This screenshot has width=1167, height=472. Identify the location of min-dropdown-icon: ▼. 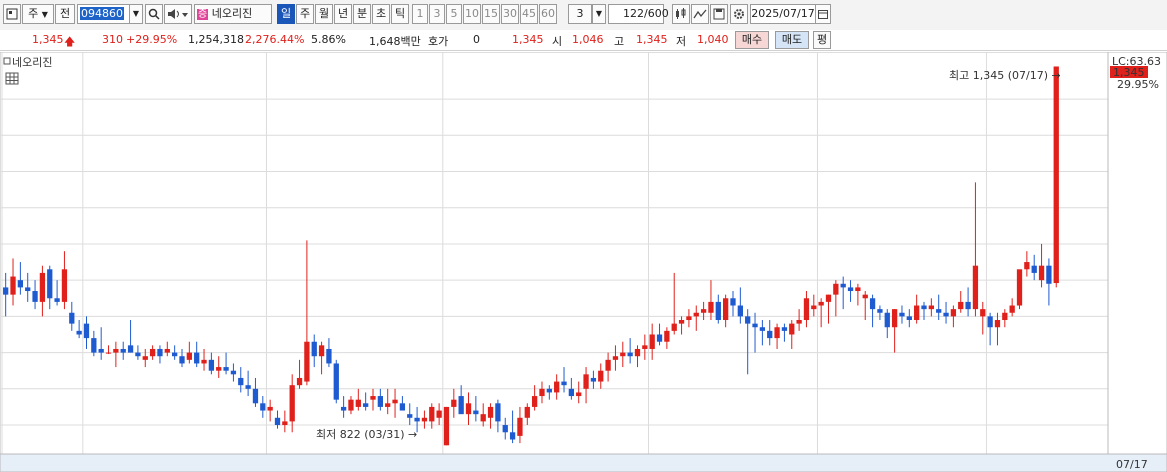
(599, 14).